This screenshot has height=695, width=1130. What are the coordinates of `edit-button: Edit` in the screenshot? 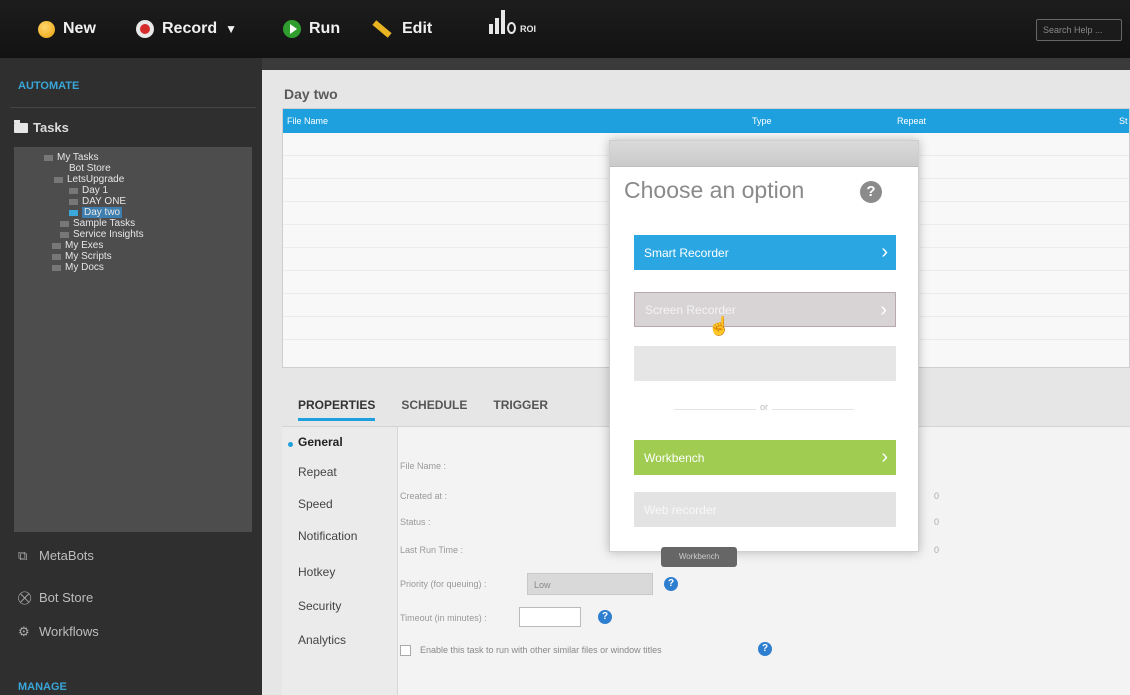 It's located at (402, 29).